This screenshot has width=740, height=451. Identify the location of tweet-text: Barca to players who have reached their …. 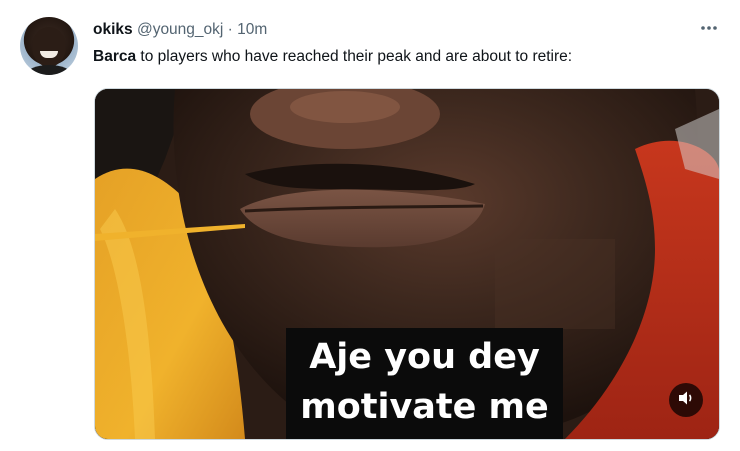
(332, 57).